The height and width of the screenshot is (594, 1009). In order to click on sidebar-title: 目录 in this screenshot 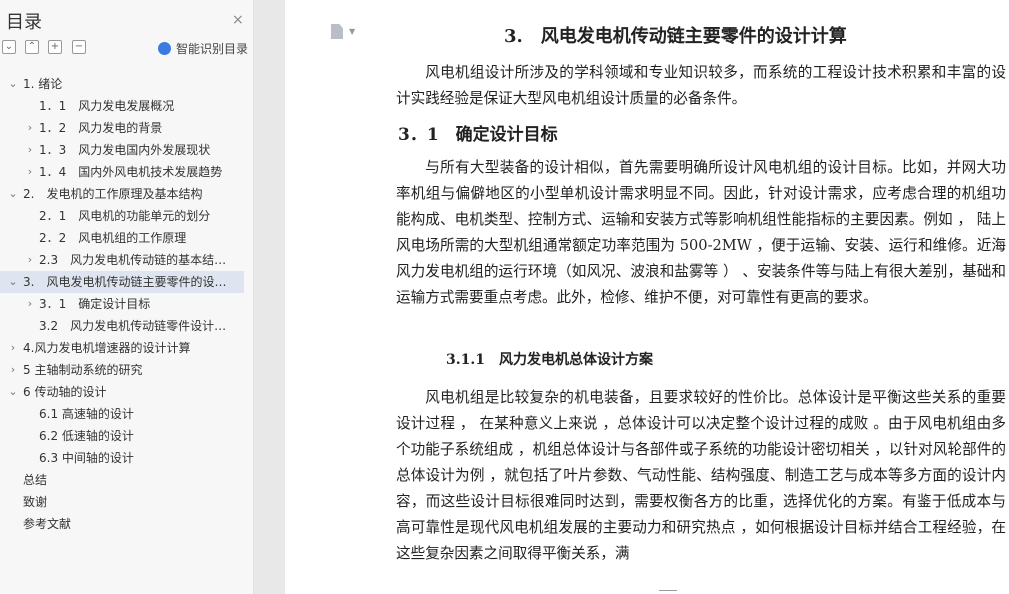, I will do `click(24, 22)`.